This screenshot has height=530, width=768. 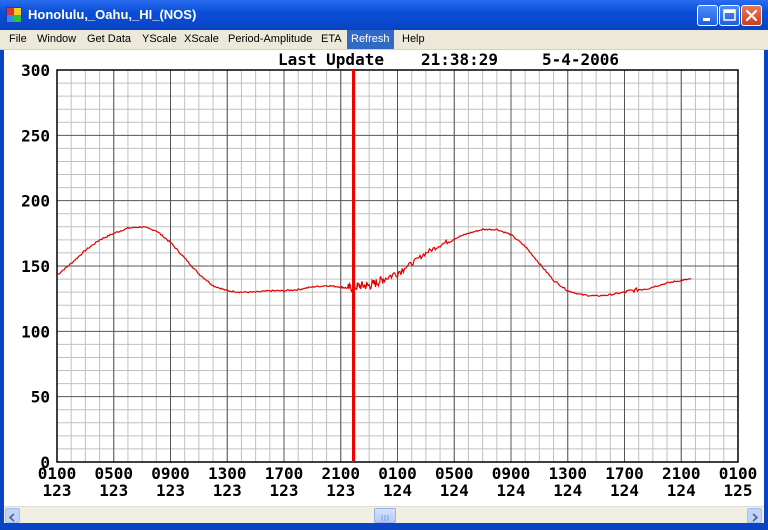 What do you see at coordinates (384, 526) in the screenshot?
I see `window-frame-bottom` at bounding box center [384, 526].